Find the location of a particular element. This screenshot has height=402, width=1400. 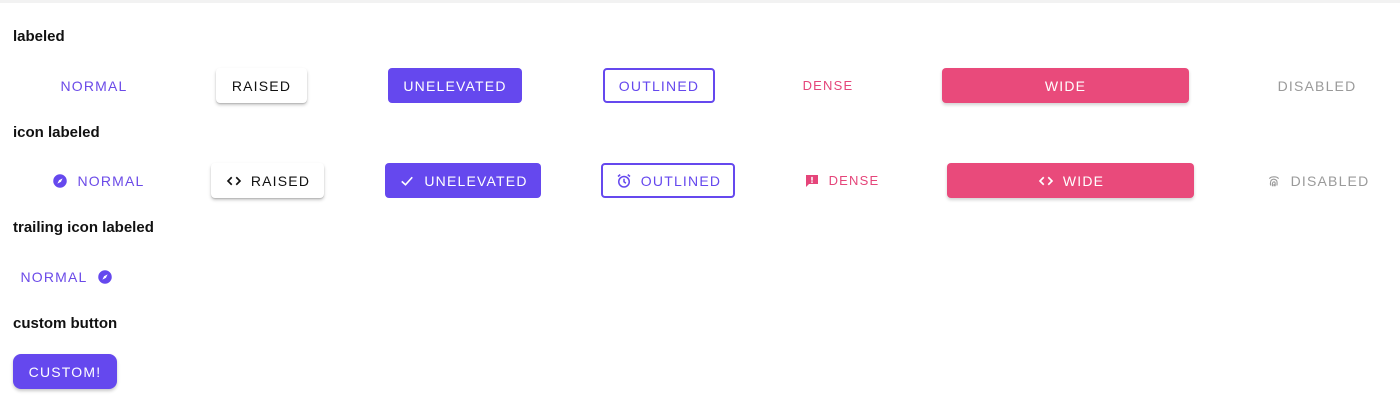

feedback-icon is located at coordinates (812, 181).